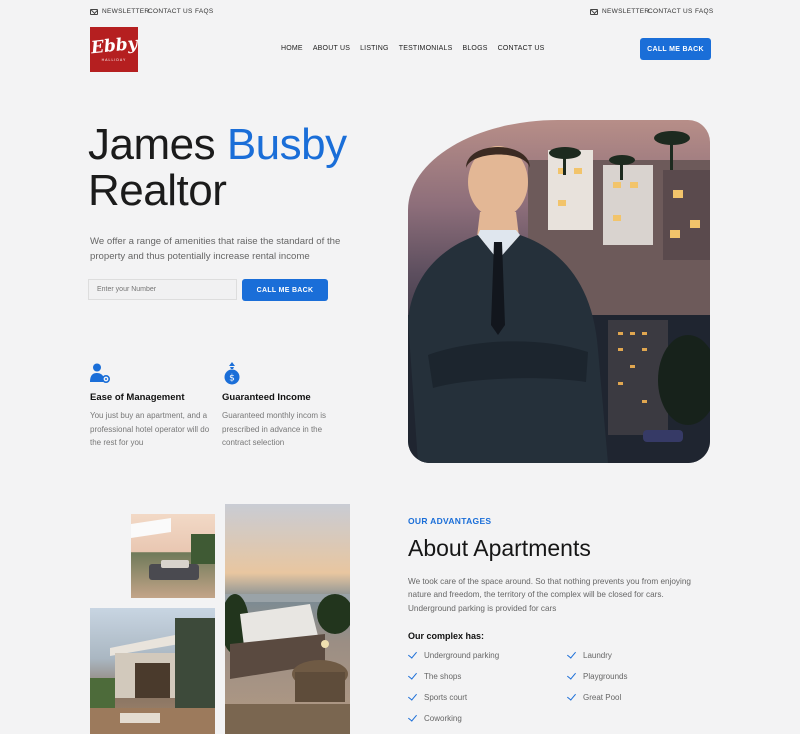 This screenshot has width=800, height=734. I want to click on list-item-label: Underground parking, so click(462, 655).